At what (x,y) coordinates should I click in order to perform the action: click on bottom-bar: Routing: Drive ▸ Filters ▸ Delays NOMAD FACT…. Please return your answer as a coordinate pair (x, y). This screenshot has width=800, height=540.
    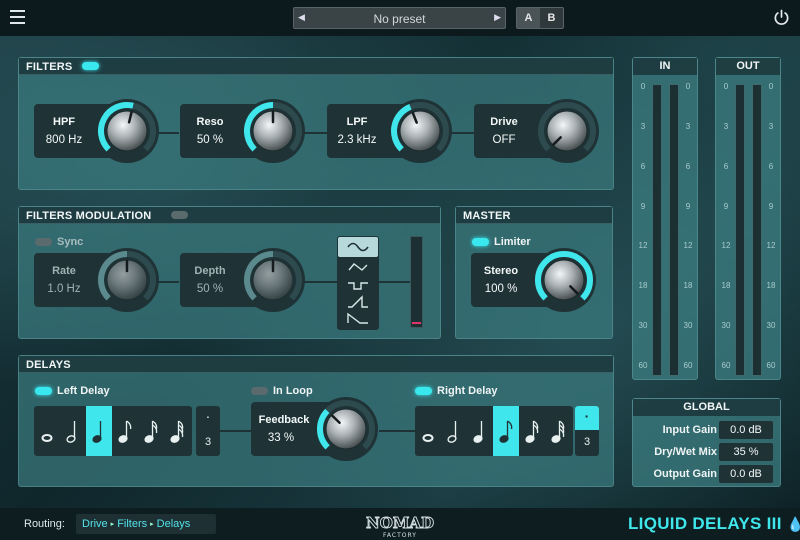
    Looking at the image, I should click on (400, 524).